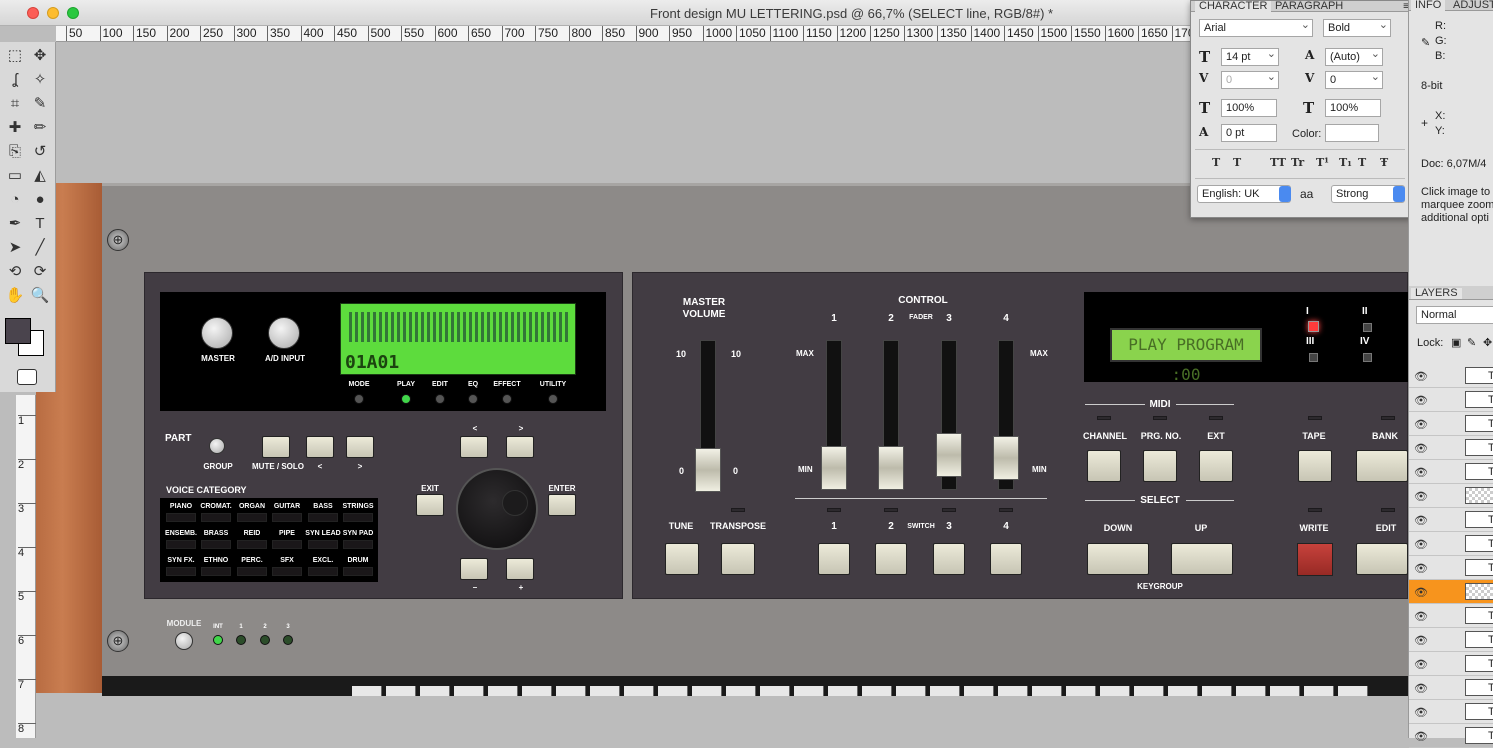 Image resolution: width=1493 pixels, height=748 pixels. What do you see at coordinates (520, 447) in the screenshot?
I see `cursor-up-right-button` at bounding box center [520, 447].